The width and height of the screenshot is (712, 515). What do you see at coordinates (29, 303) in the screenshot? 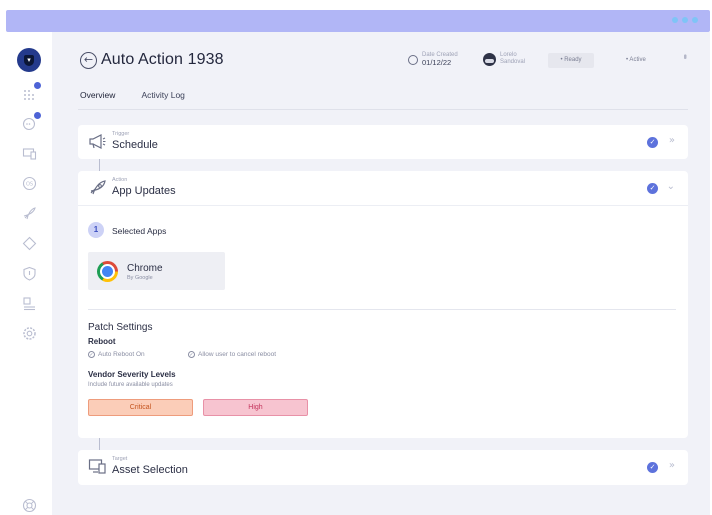
I see `users-icon` at bounding box center [29, 303].